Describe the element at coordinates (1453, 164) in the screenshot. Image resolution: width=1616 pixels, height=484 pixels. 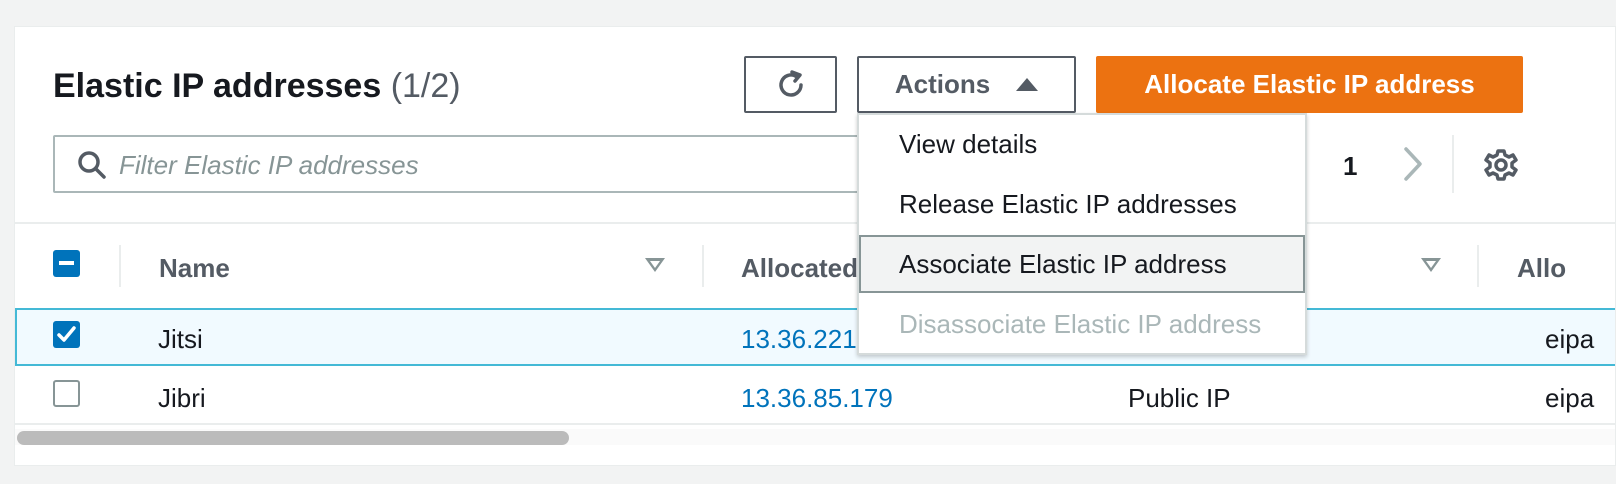
I see `toolbar-divider` at that location.